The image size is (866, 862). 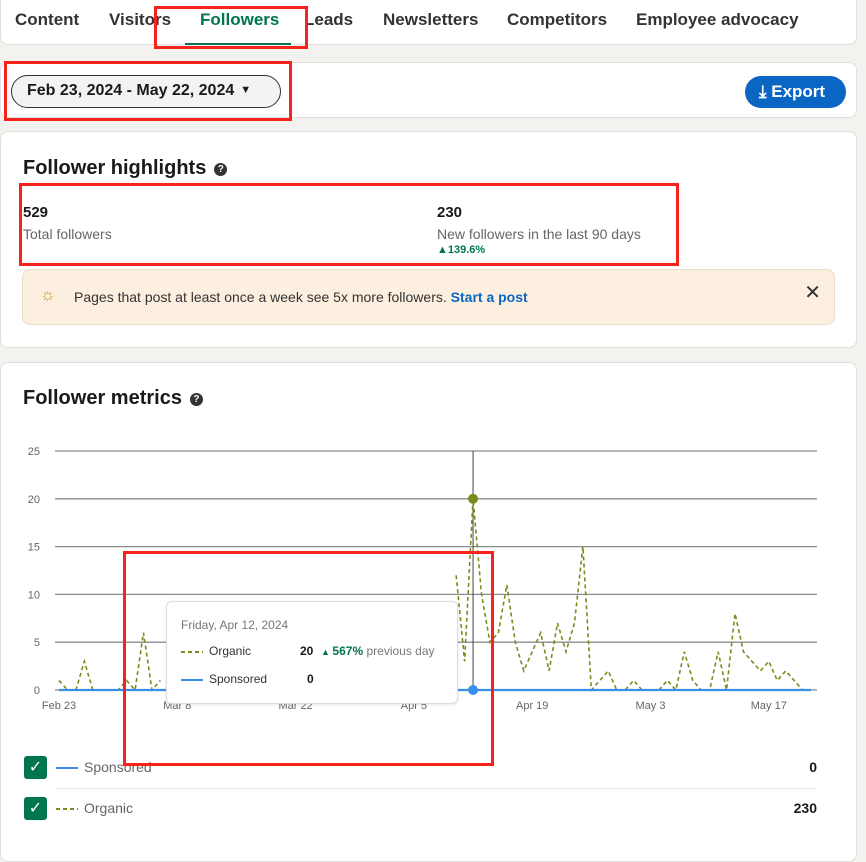 What do you see at coordinates (34, 548) in the screenshot?
I see `y-tick-label: 15` at bounding box center [34, 548].